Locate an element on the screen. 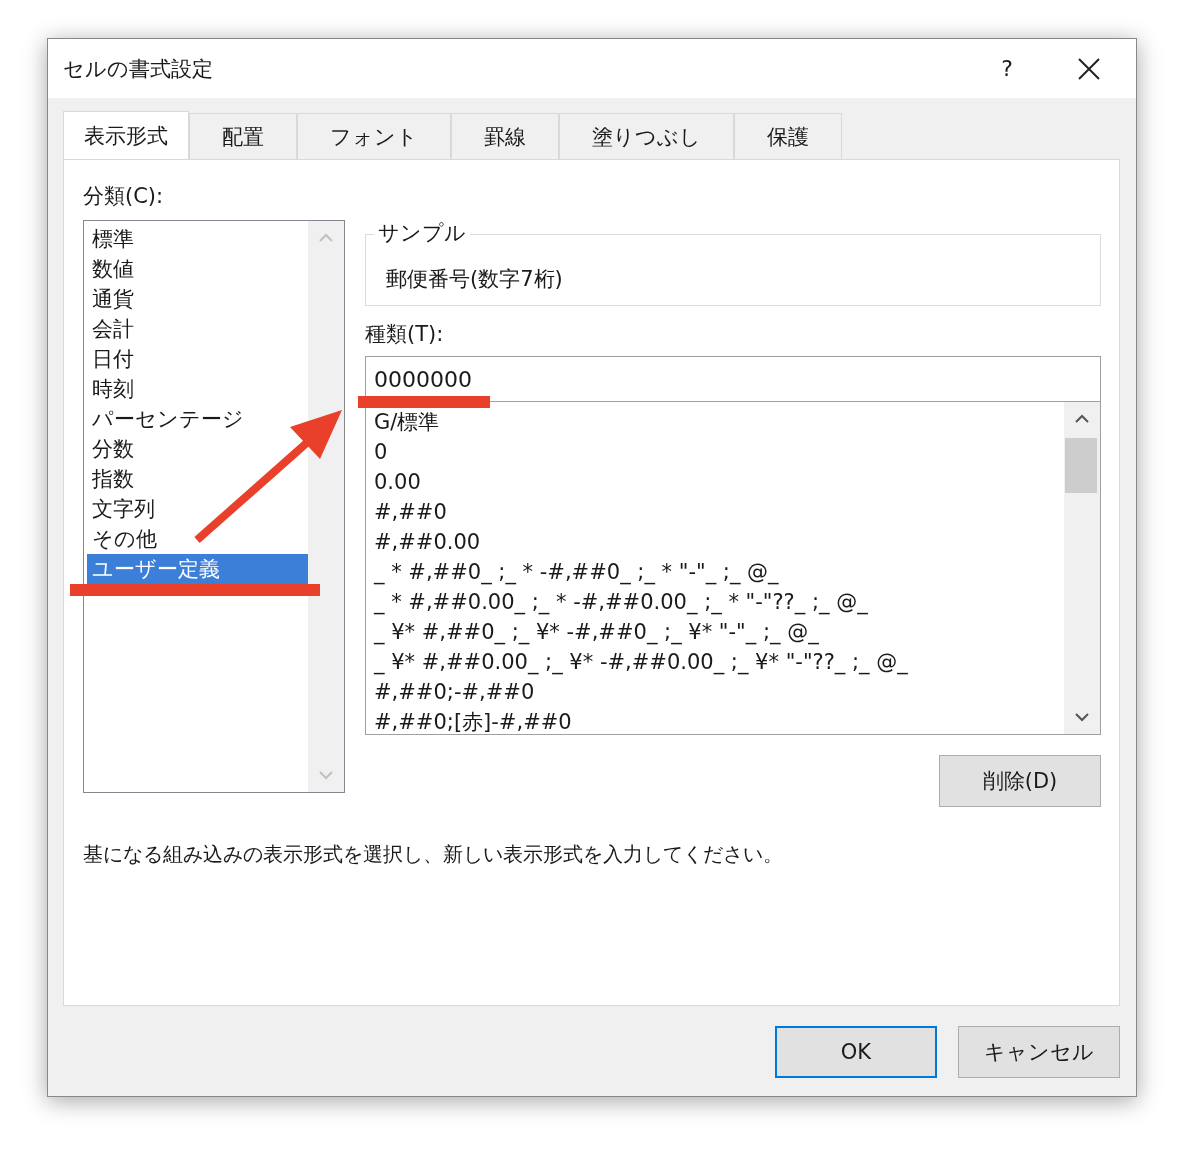 The image size is (1184, 1152). category-item: 分数 is located at coordinates (112, 449).